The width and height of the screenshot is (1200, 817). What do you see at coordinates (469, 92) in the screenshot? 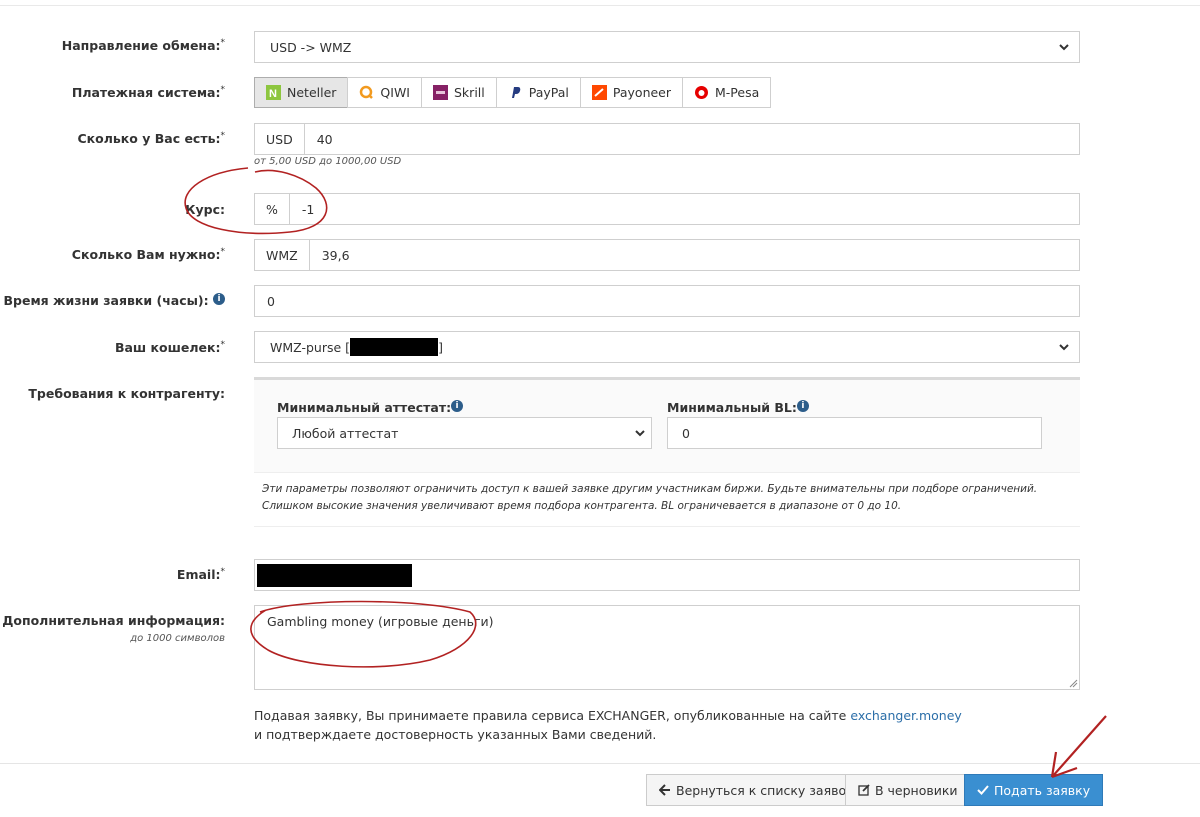
I see `payment-option-label: Skrill` at bounding box center [469, 92].